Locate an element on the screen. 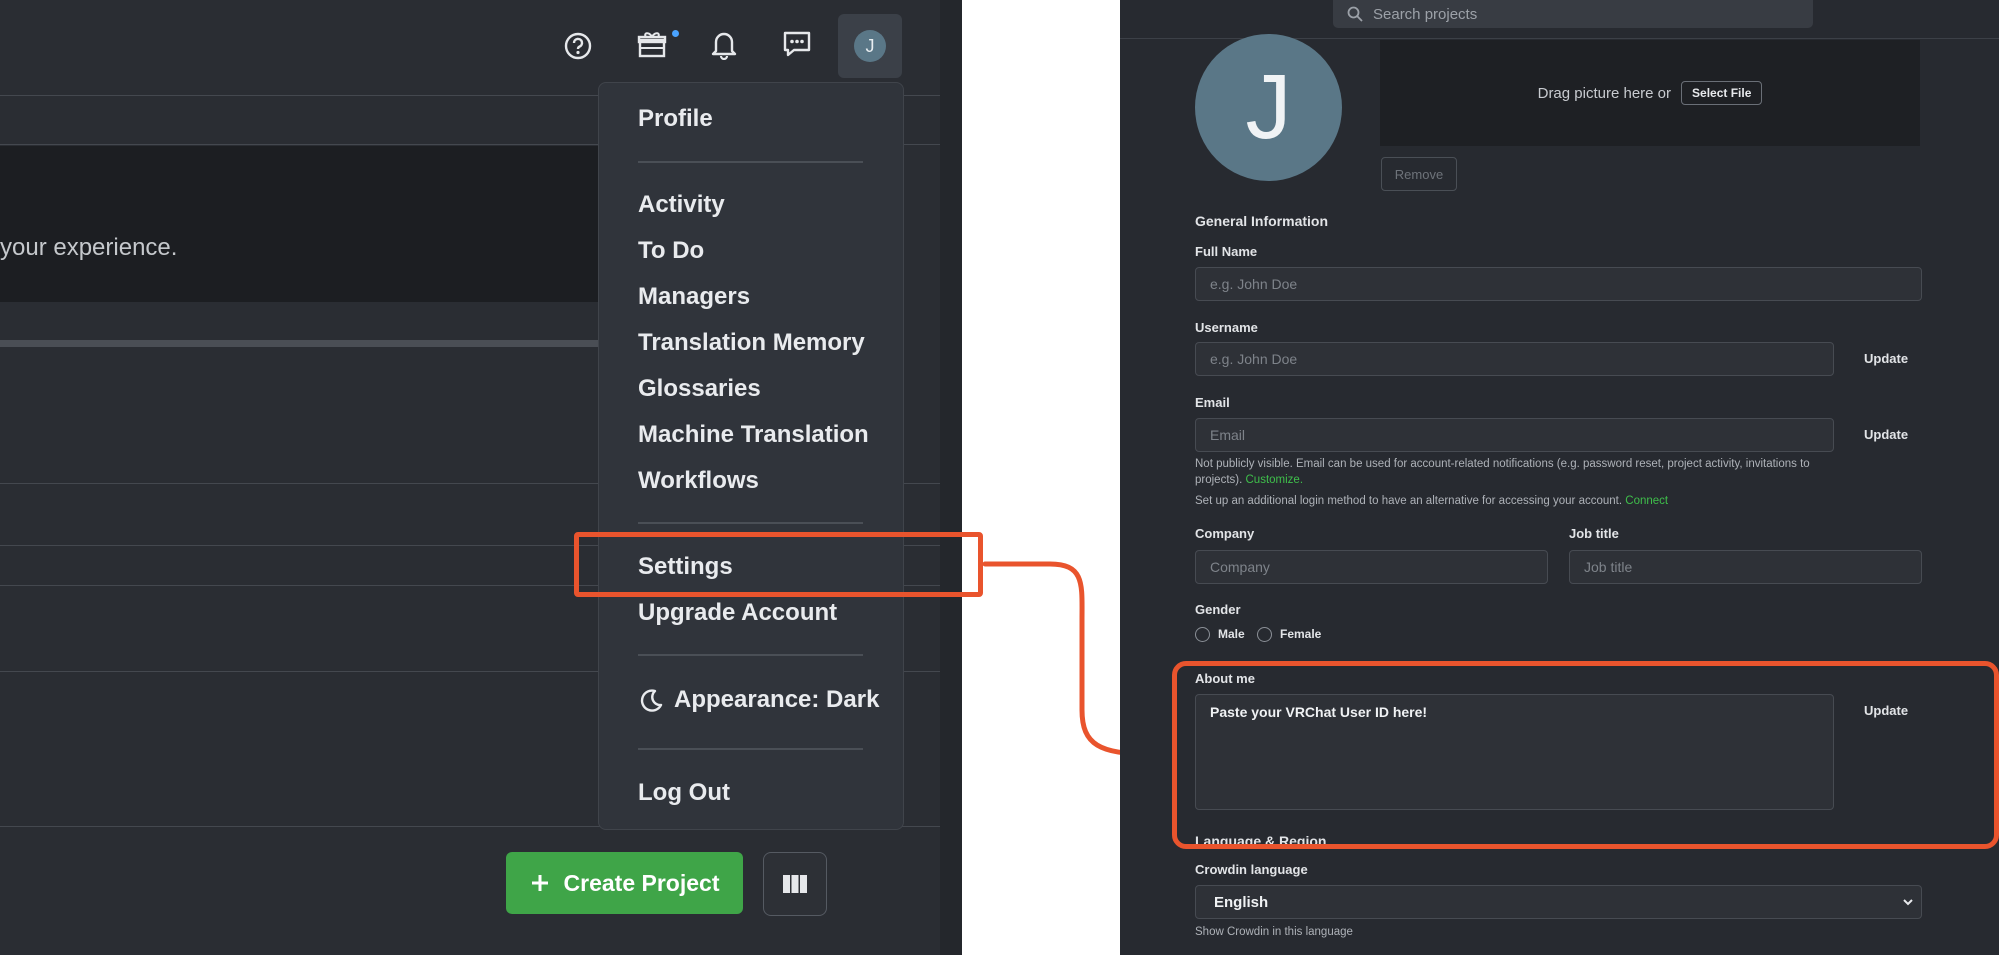 This screenshot has width=1999, height=955. gender-label: Gender is located at coordinates (1218, 609).